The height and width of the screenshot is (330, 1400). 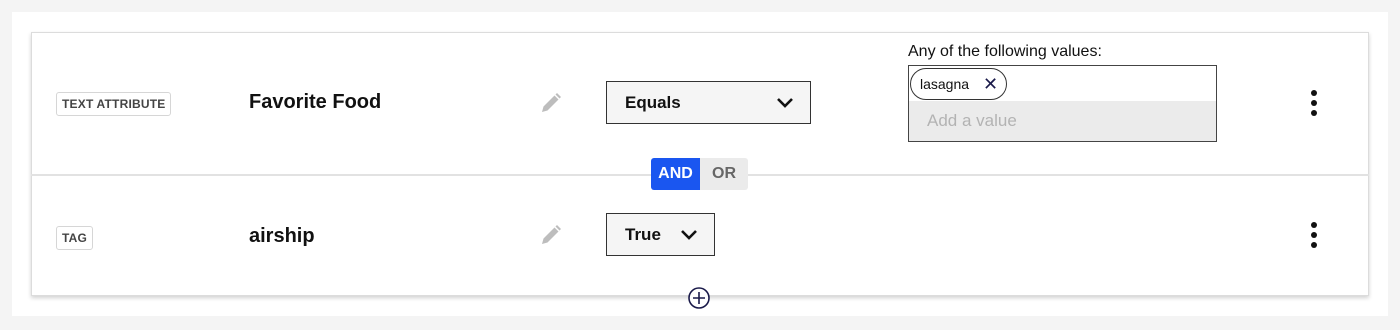 I want to click on rule-type-badge: TAG, so click(x=75, y=238).